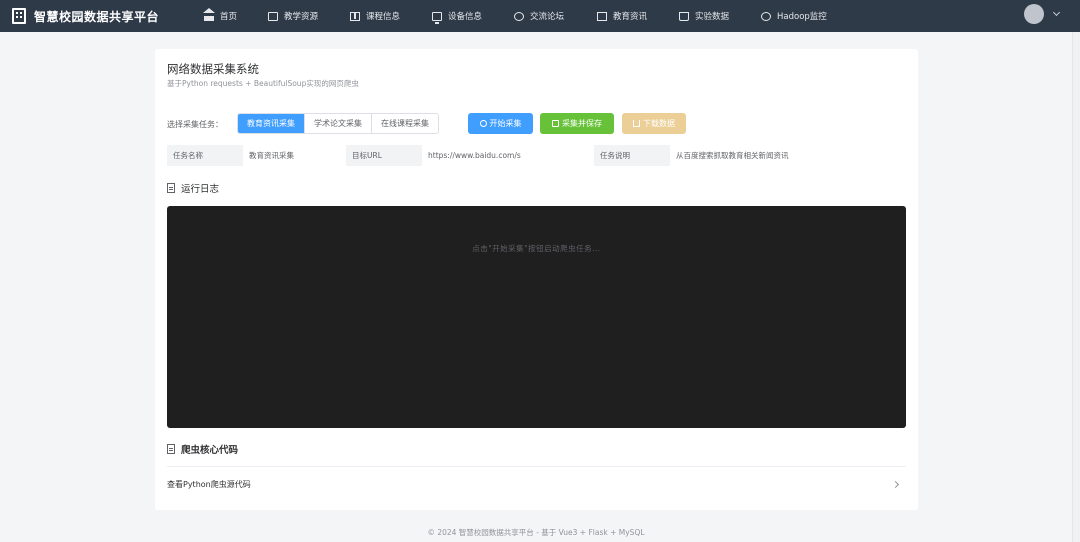 The image size is (1080, 542). I want to click on task-segmented-control: 教育资讯采集 学术论文采集 在线课程采集, so click(338, 123).